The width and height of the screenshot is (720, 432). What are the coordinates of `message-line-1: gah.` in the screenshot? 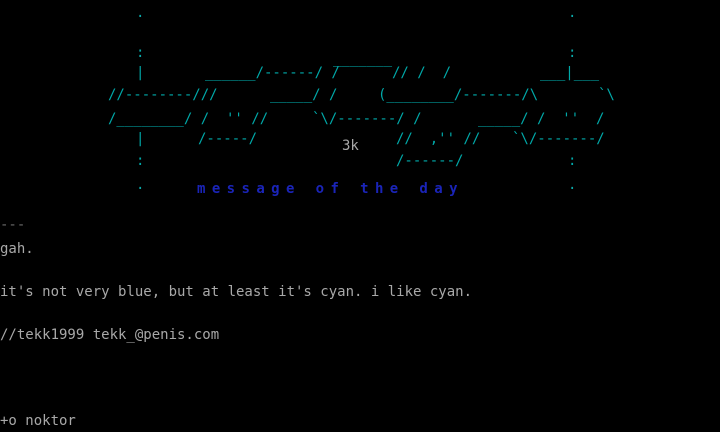 It's located at (17, 249).